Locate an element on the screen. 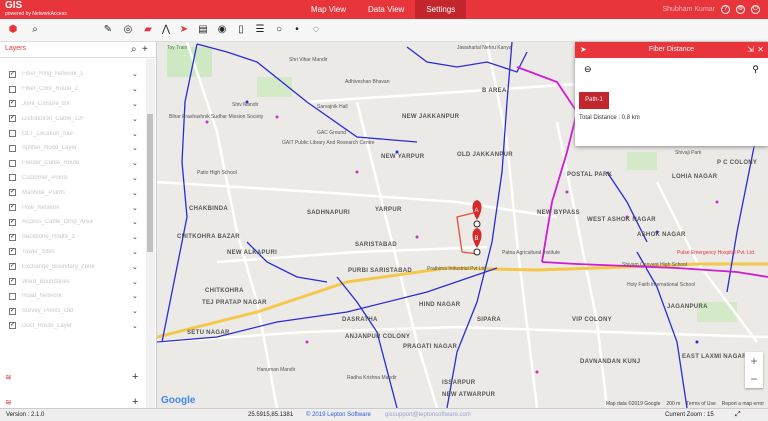 The image size is (768, 421). point-icon: • is located at coordinates (297, 30).